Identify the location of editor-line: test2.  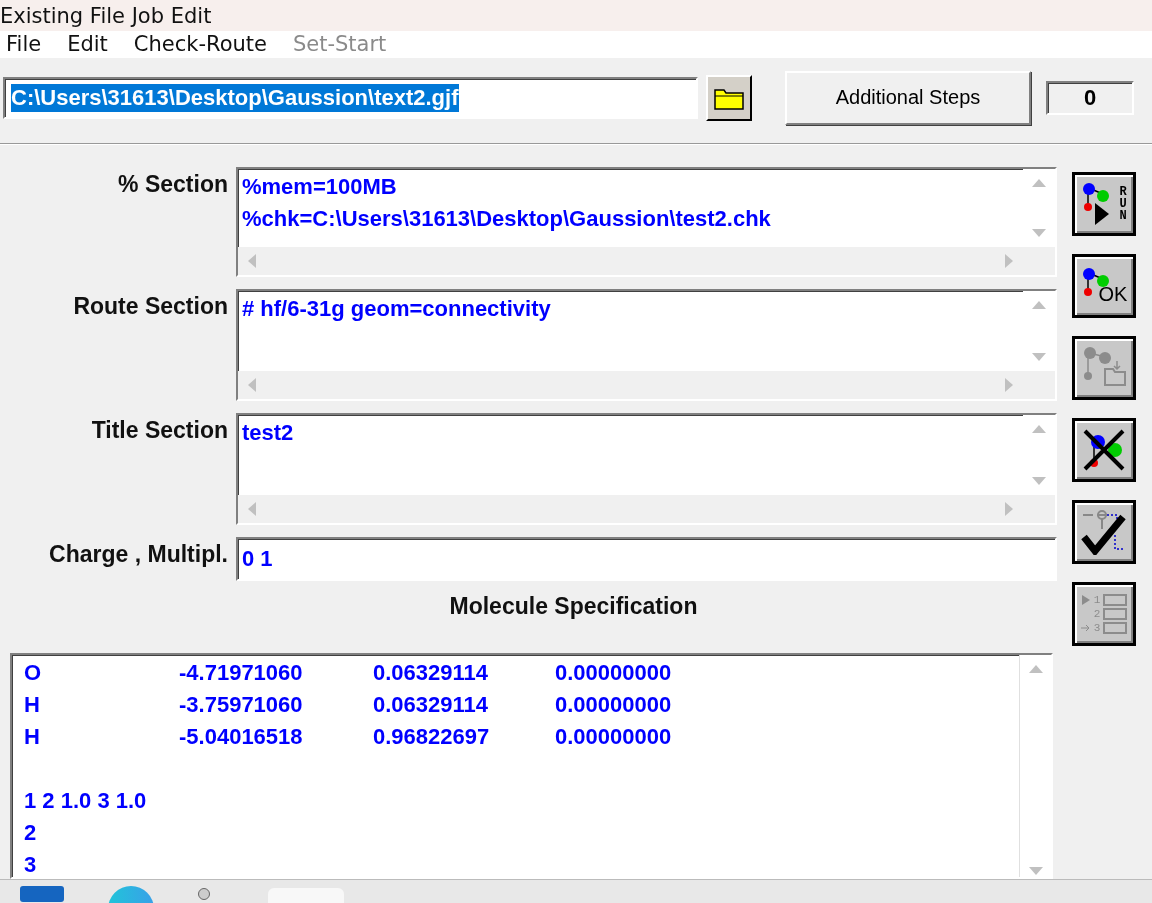
(268, 432).